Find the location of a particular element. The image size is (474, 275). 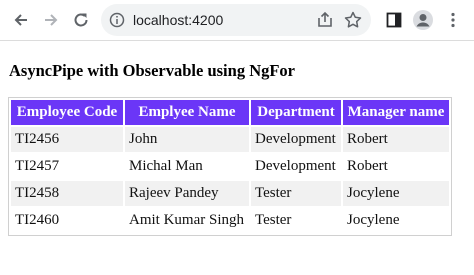

bookmark-star-icon is located at coordinates (353, 20).